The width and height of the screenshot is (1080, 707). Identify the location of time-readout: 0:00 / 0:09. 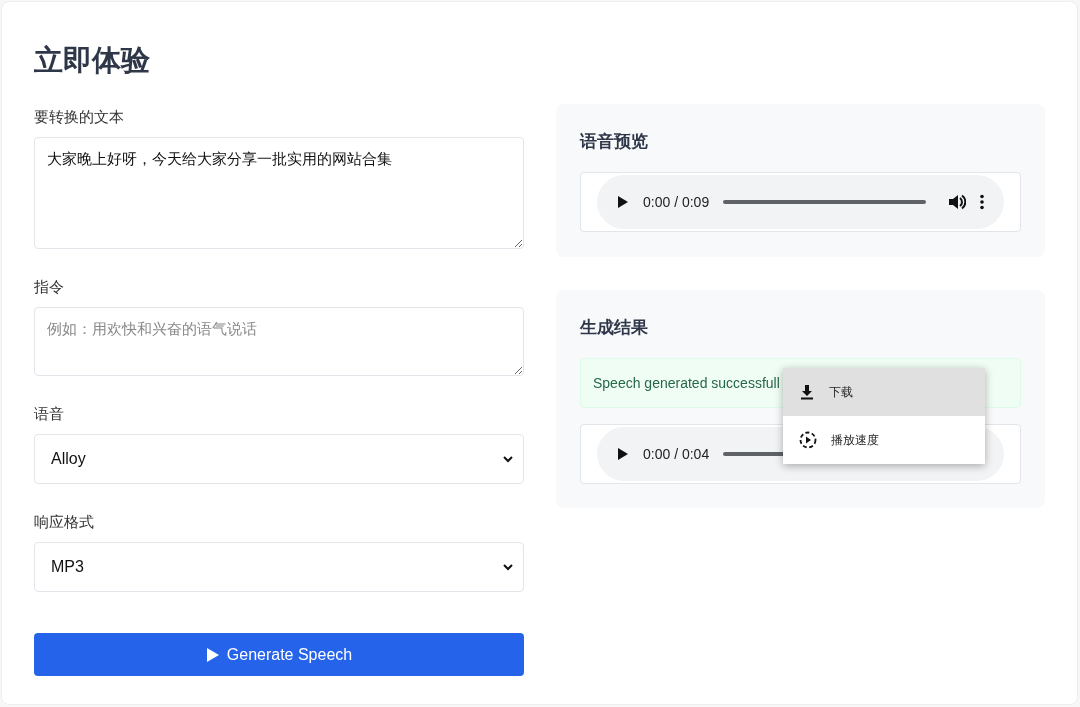
(676, 202).